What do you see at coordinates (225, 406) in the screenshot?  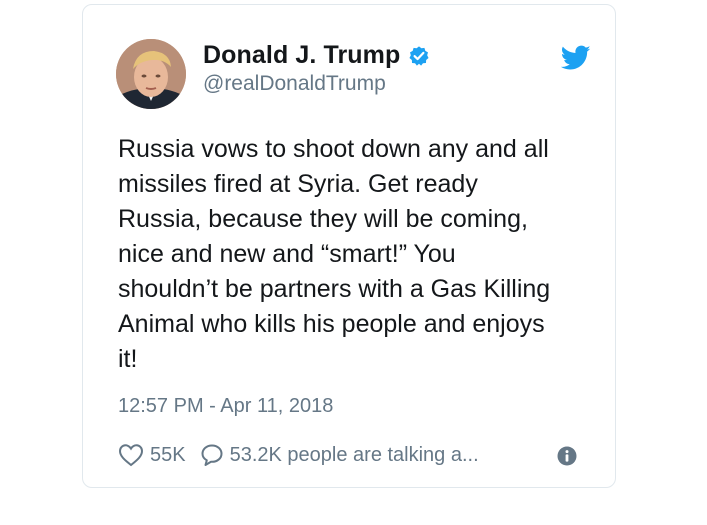 I see `tweet-timestamp: 12:57 PM - Apr 11, 2018` at bounding box center [225, 406].